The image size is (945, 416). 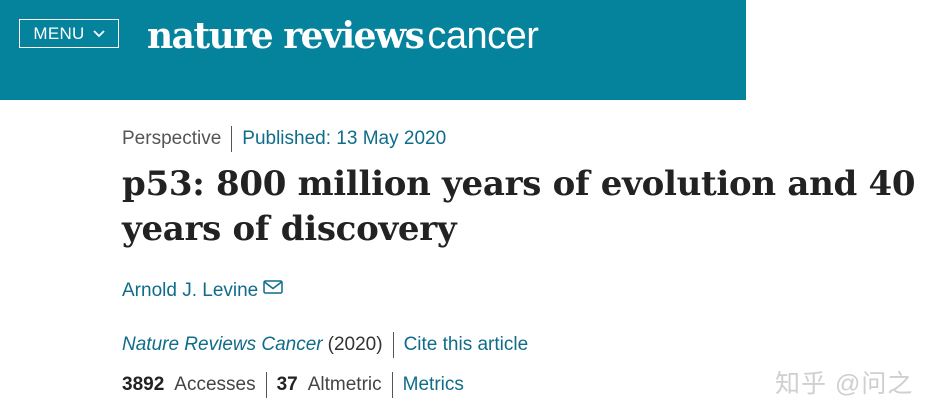 I want to click on published-date: Published: 13 May 2020, so click(x=344, y=139).